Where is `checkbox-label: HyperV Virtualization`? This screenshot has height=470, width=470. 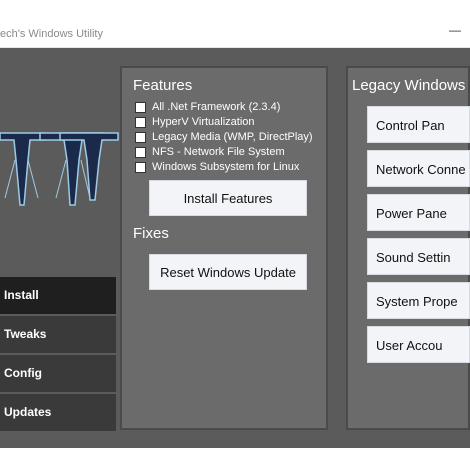
checkbox-label: HyperV Virtualization is located at coordinates (203, 122).